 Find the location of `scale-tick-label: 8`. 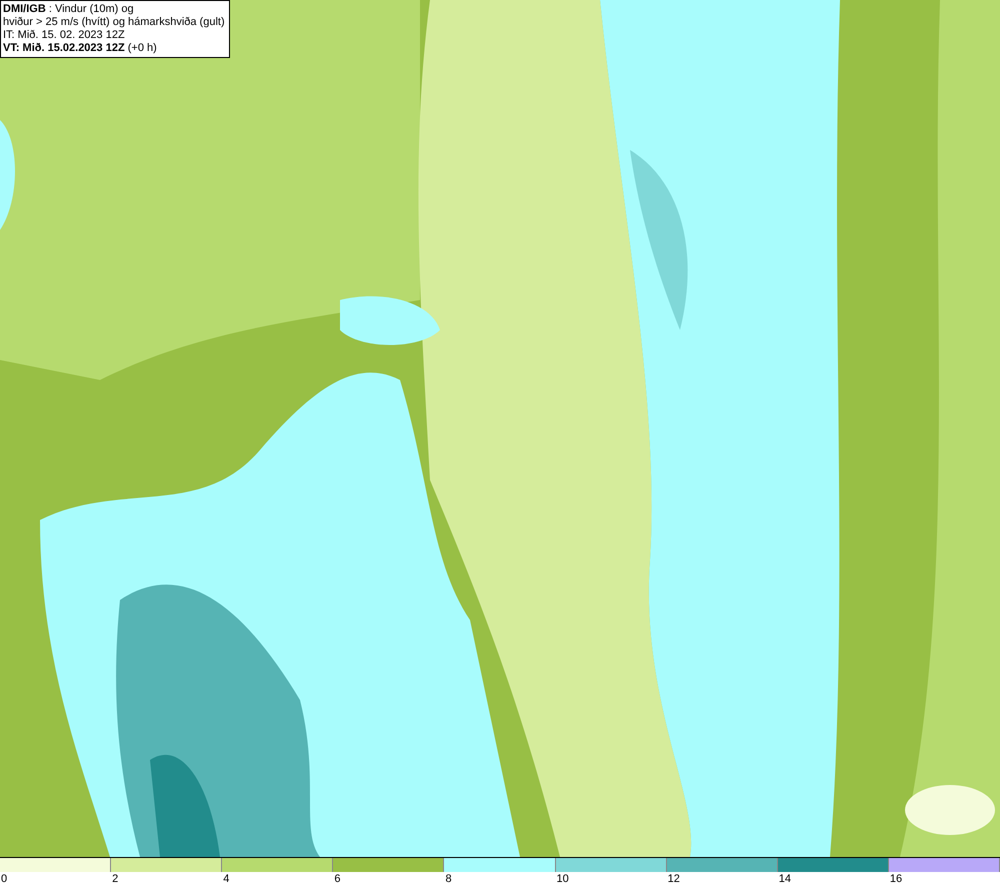

scale-tick-label: 8 is located at coordinates (448, 879).